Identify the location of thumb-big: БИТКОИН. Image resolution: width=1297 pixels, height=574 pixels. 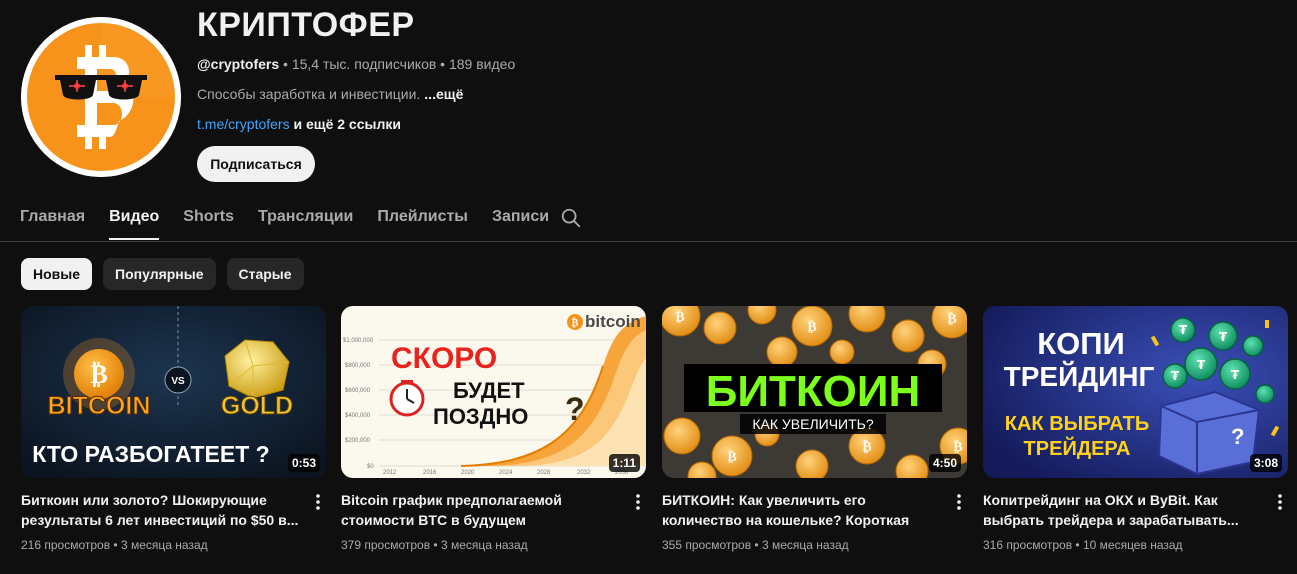
(813, 391).